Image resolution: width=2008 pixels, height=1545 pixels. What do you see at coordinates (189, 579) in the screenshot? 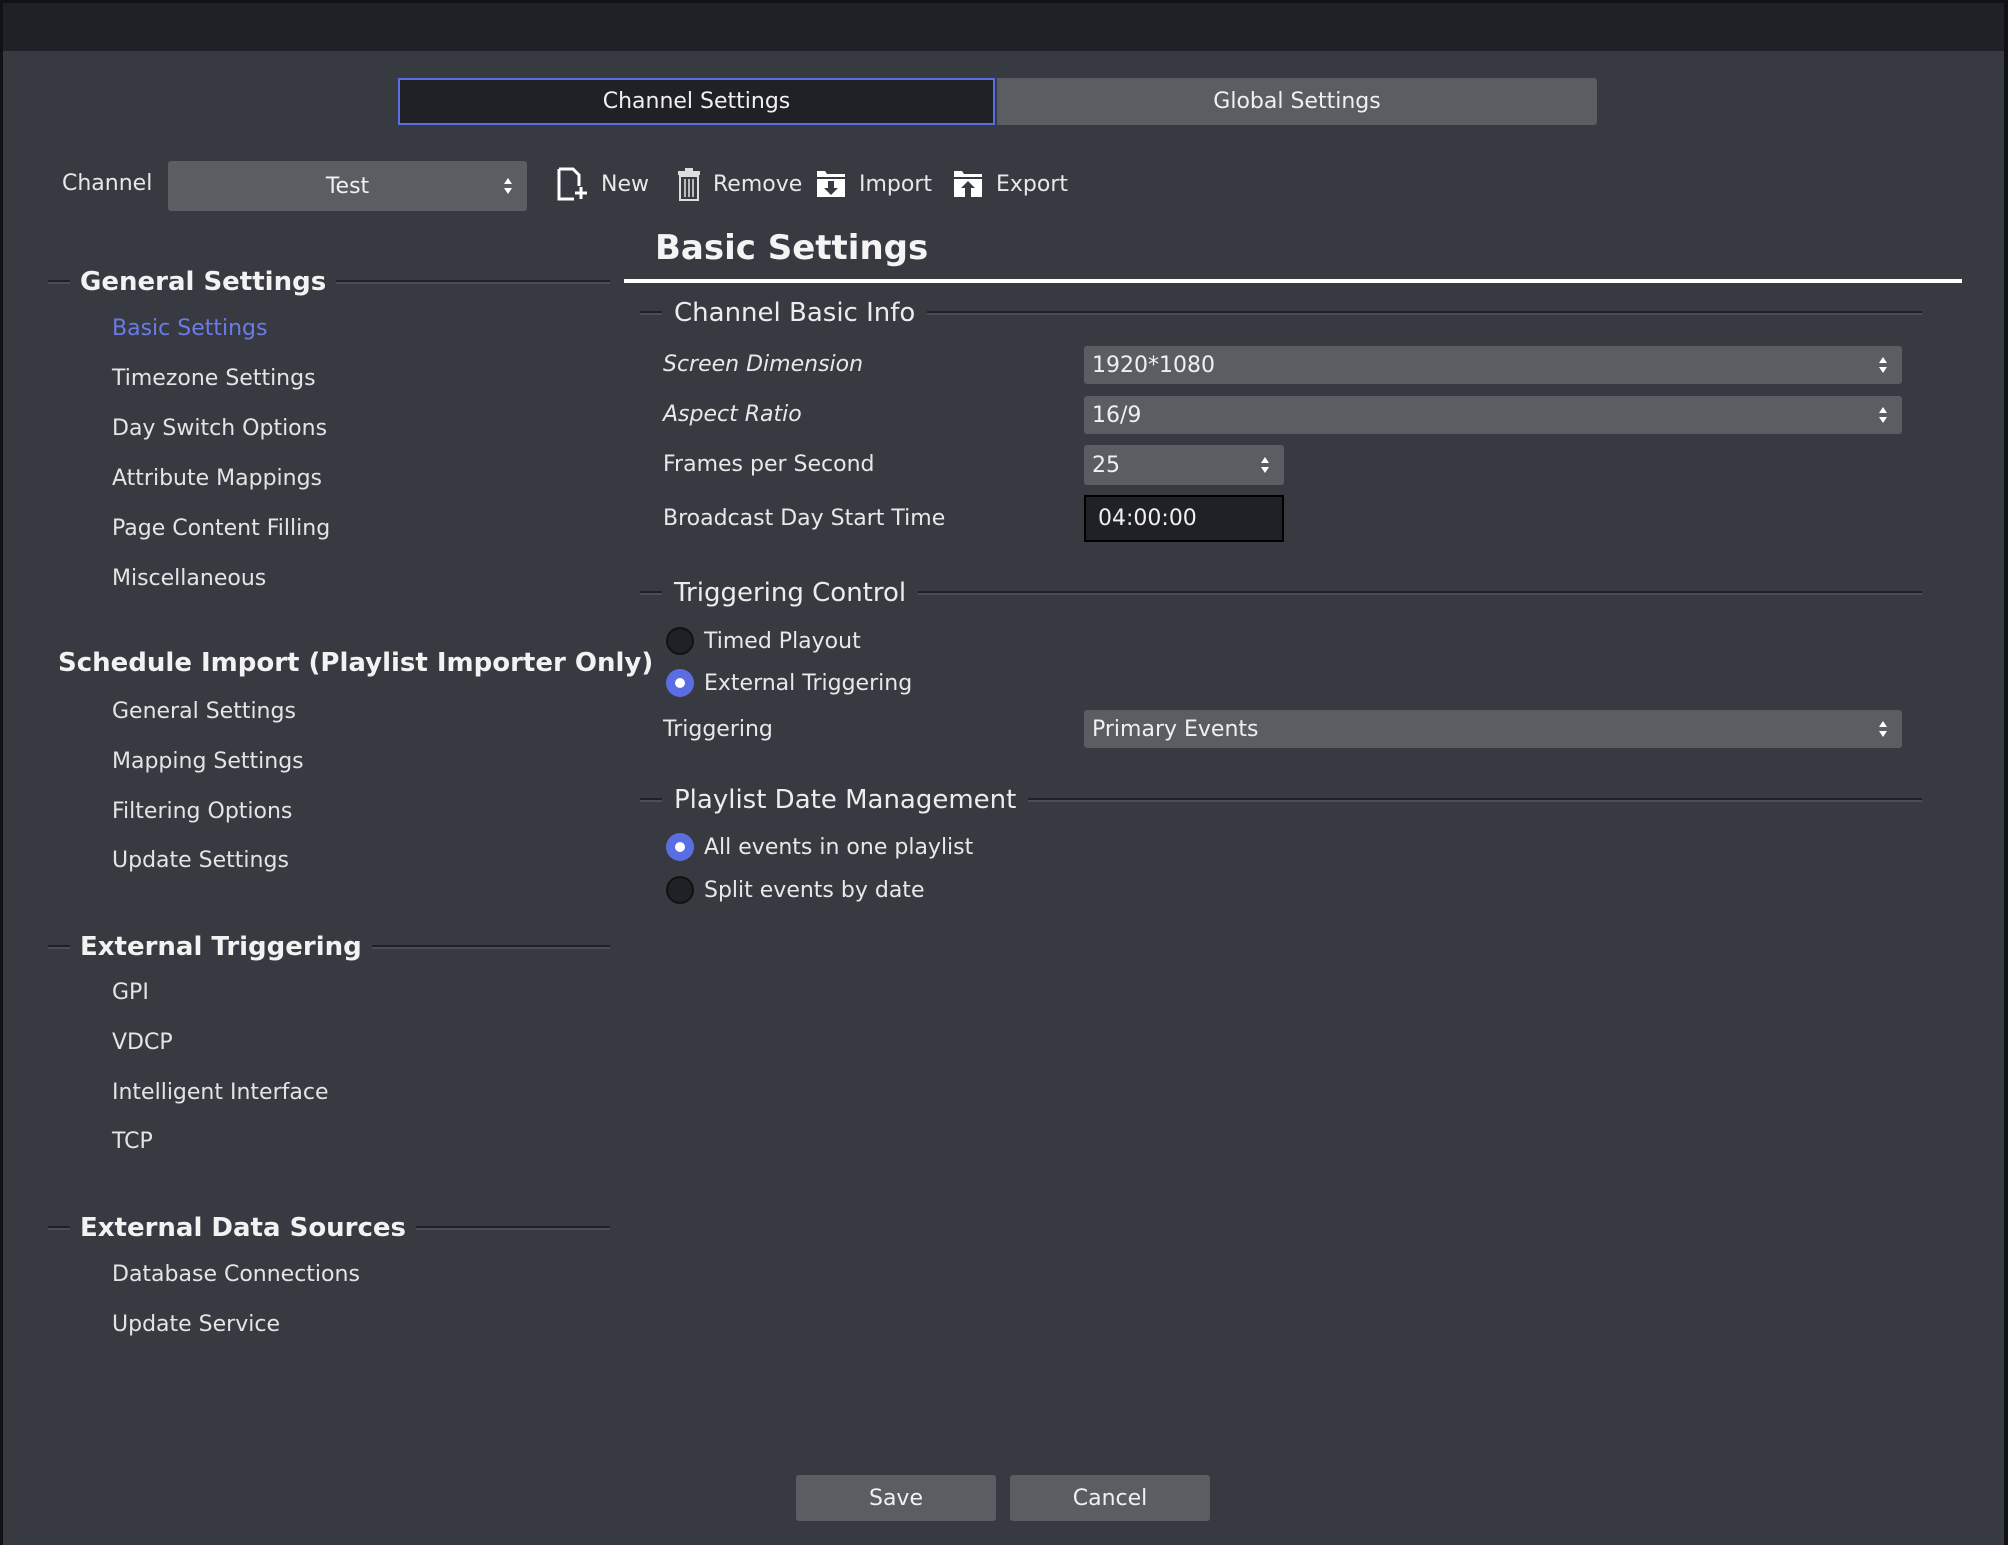
I see `sidebar-item-miscellaneous: Miscellaneous` at bounding box center [189, 579].